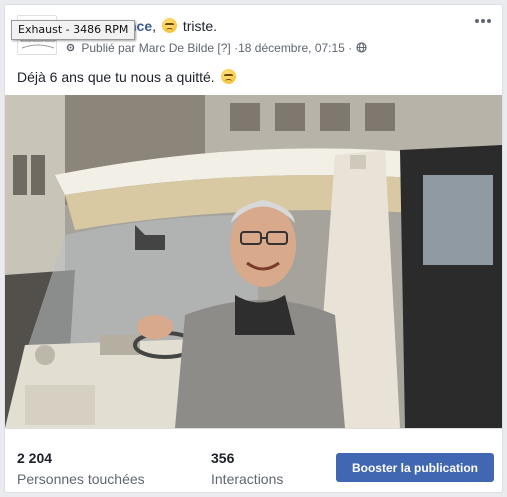  Describe the element at coordinates (81, 479) in the screenshot. I see `reach-label: Personnes touchées` at that location.